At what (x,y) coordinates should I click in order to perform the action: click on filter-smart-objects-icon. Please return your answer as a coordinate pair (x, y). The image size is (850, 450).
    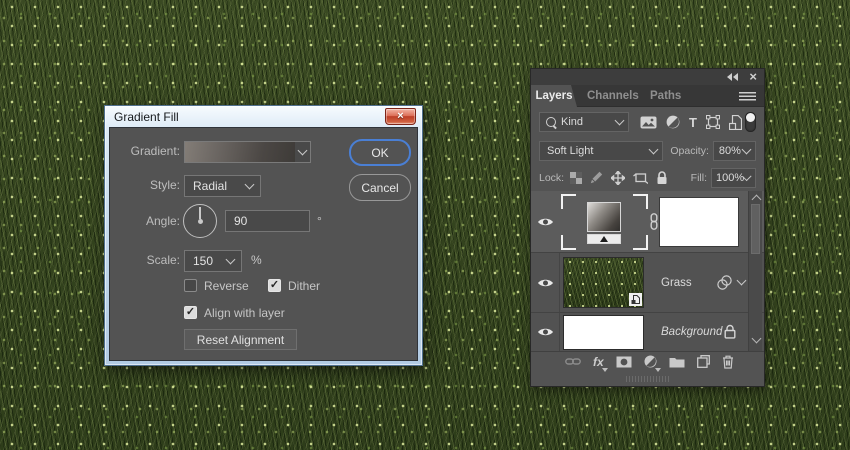
    Looking at the image, I should click on (735, 122).